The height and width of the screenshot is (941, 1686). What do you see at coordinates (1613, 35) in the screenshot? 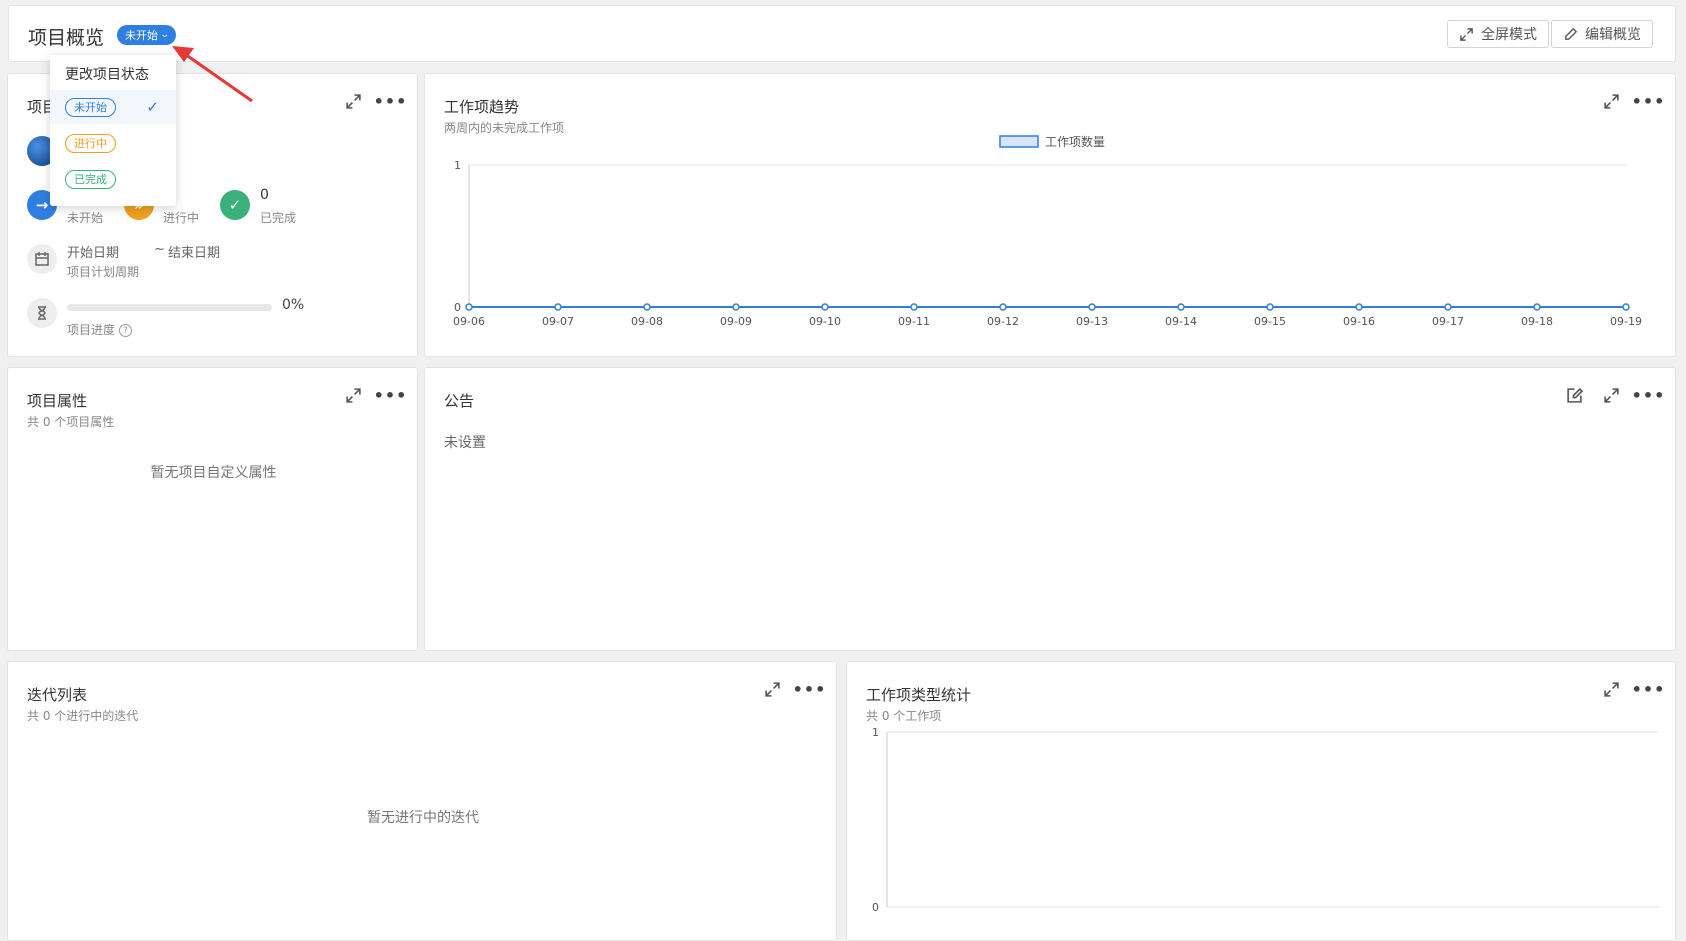
I see `edit-overview-label: 编辑概览` at bounding box center [1613, 35].